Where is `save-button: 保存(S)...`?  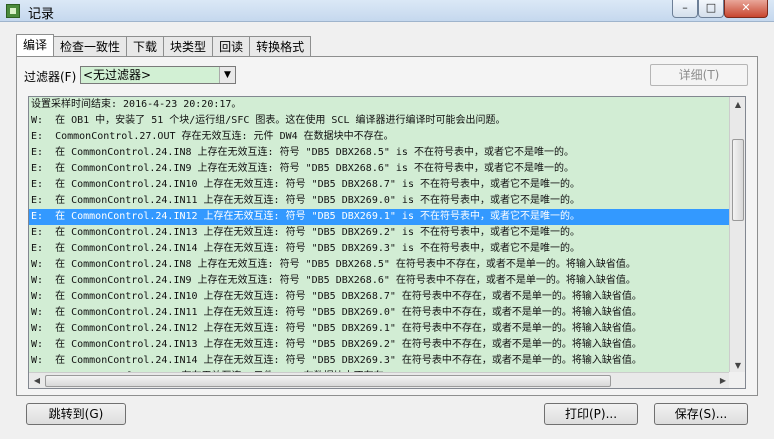
save-button: 保存(S)... is located at coordinates (701, 414).